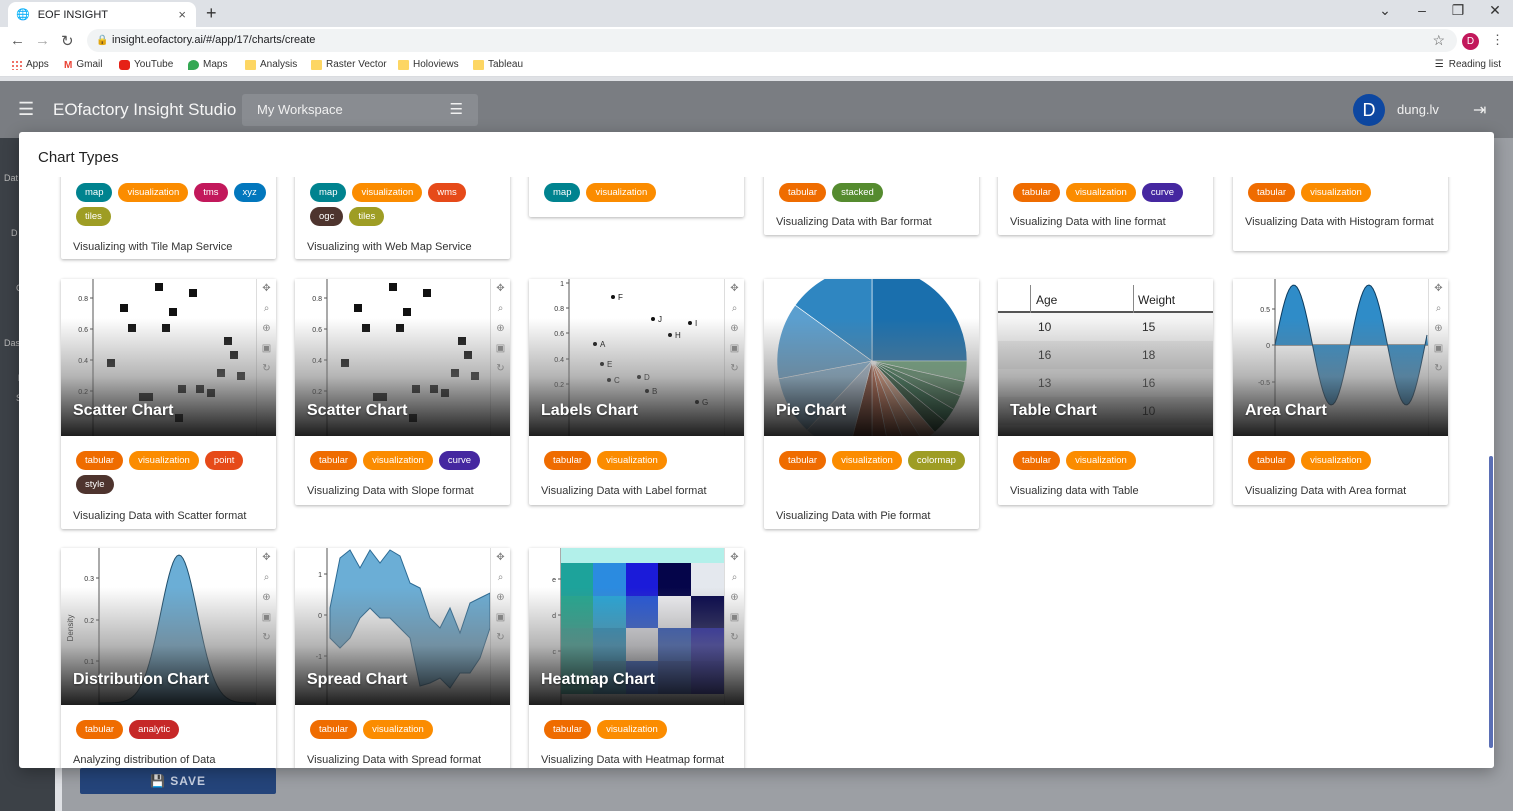 This screenshot has height=811, width=1513. I want to click on bookmark-gmail: M Gmail, so click(83, 65).